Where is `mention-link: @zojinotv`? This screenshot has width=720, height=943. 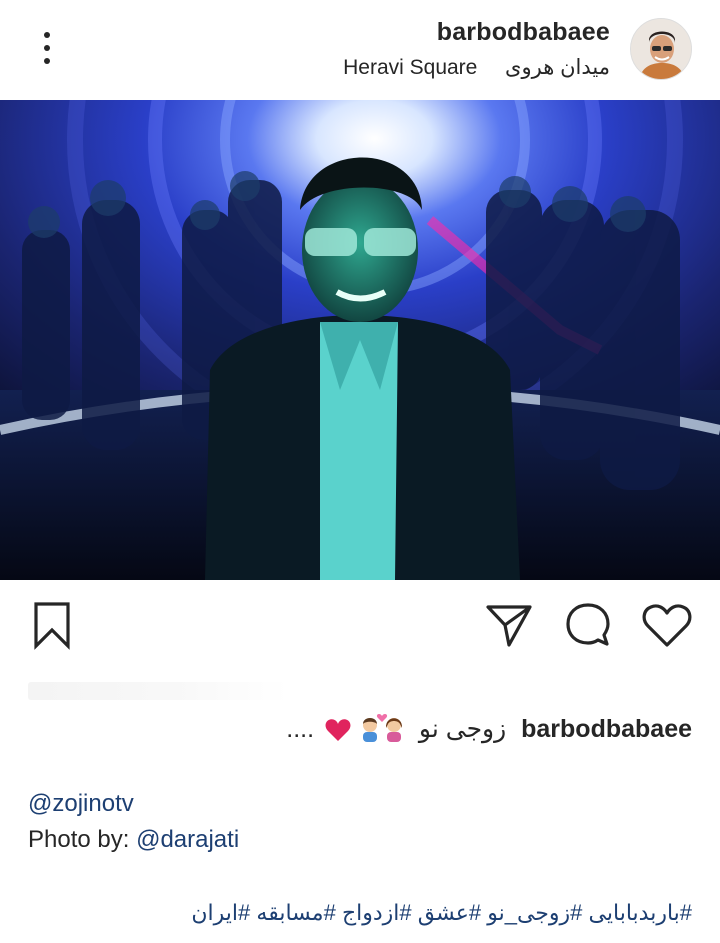
mention-link: @zojinotv is located at coordinates (81, 804).